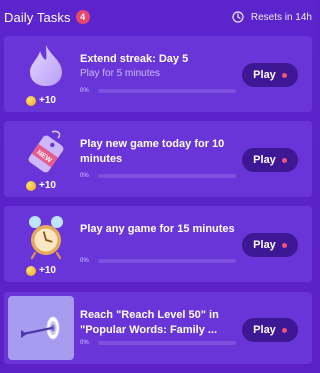 The height and width of the screenshot is (373, 320). What do you see at coordinates (46, 238) in the screenshot?
I see `alarm-clock-icon` at bounding box center [46, 238].